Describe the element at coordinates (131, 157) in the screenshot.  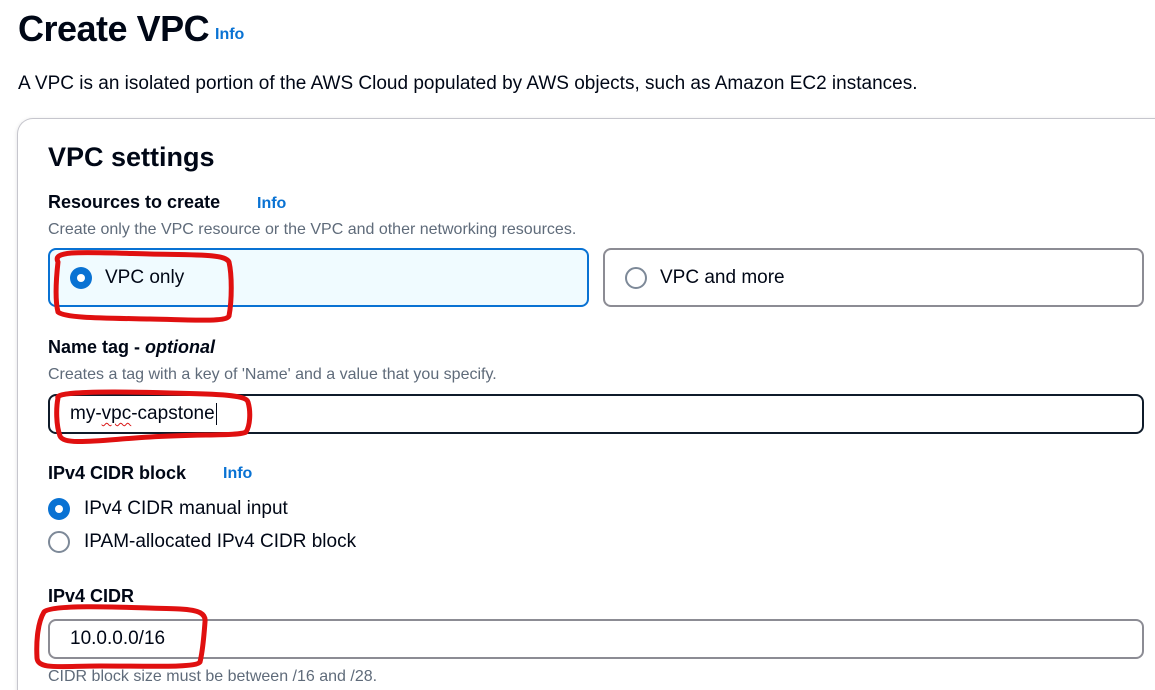
I see `vpc-settings-title: VPC settings` at that location.